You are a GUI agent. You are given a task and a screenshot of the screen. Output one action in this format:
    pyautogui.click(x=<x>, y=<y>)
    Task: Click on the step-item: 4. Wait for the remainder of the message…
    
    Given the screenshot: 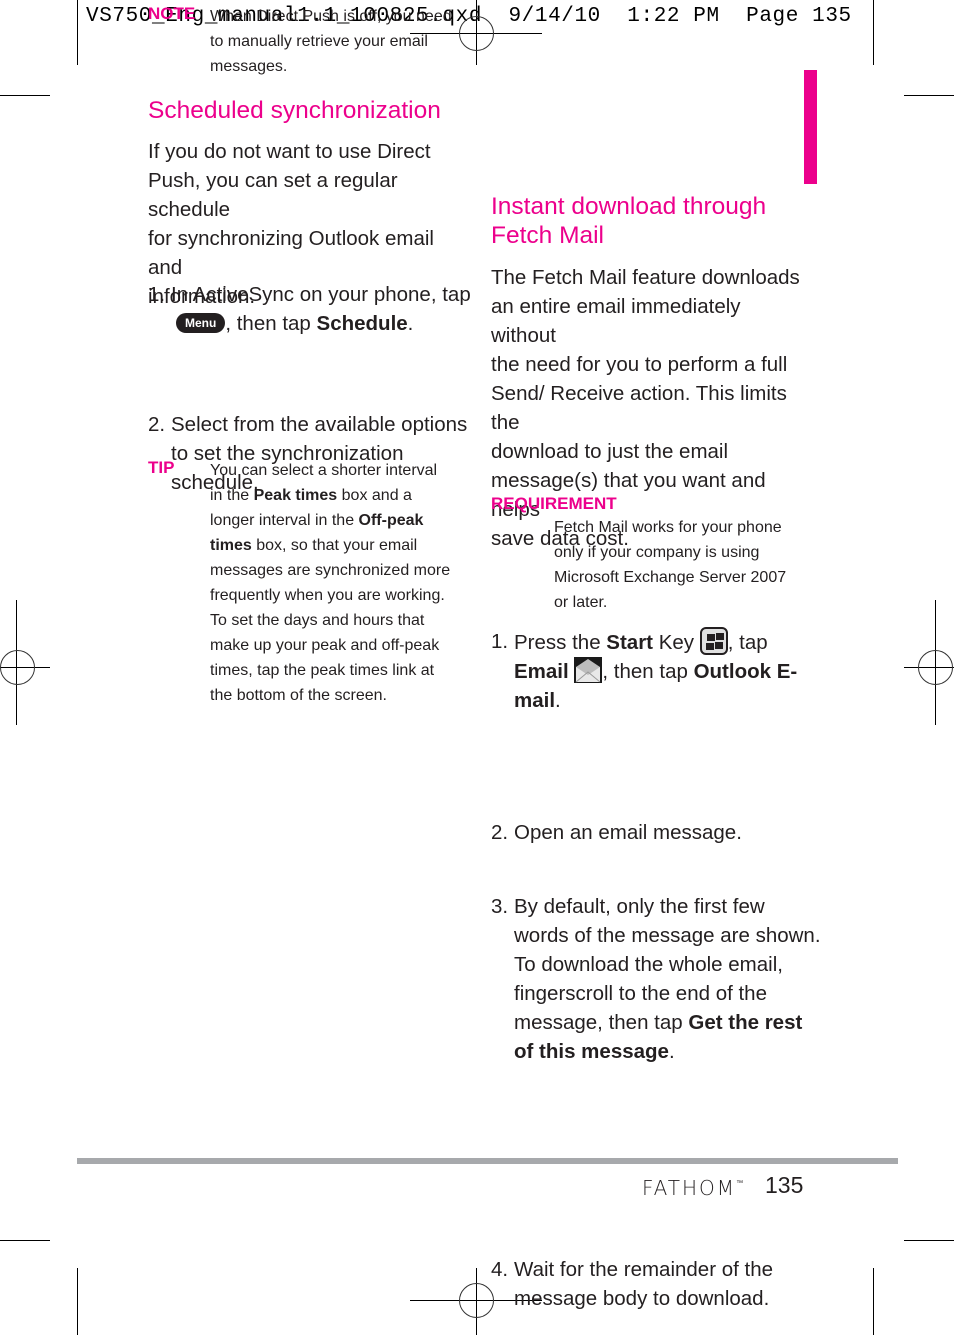 What is the action you would take?
    pyautogui.click(x=632, y=1284)
    